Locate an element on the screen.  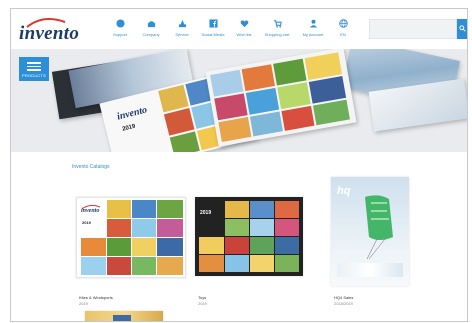
nav-label: My Account is located at coordinates (313, 34).